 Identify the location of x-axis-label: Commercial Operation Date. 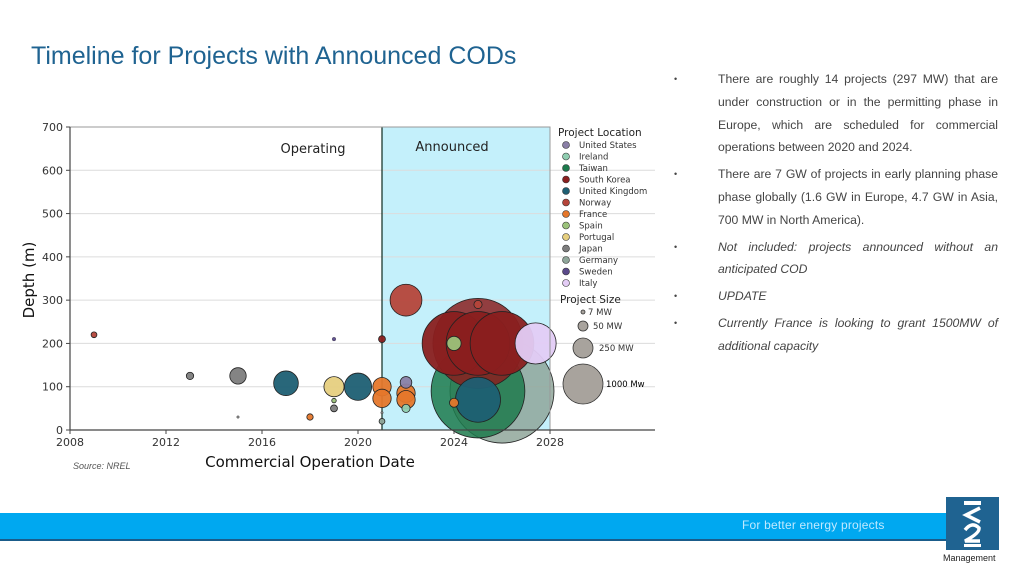
(310, 462).